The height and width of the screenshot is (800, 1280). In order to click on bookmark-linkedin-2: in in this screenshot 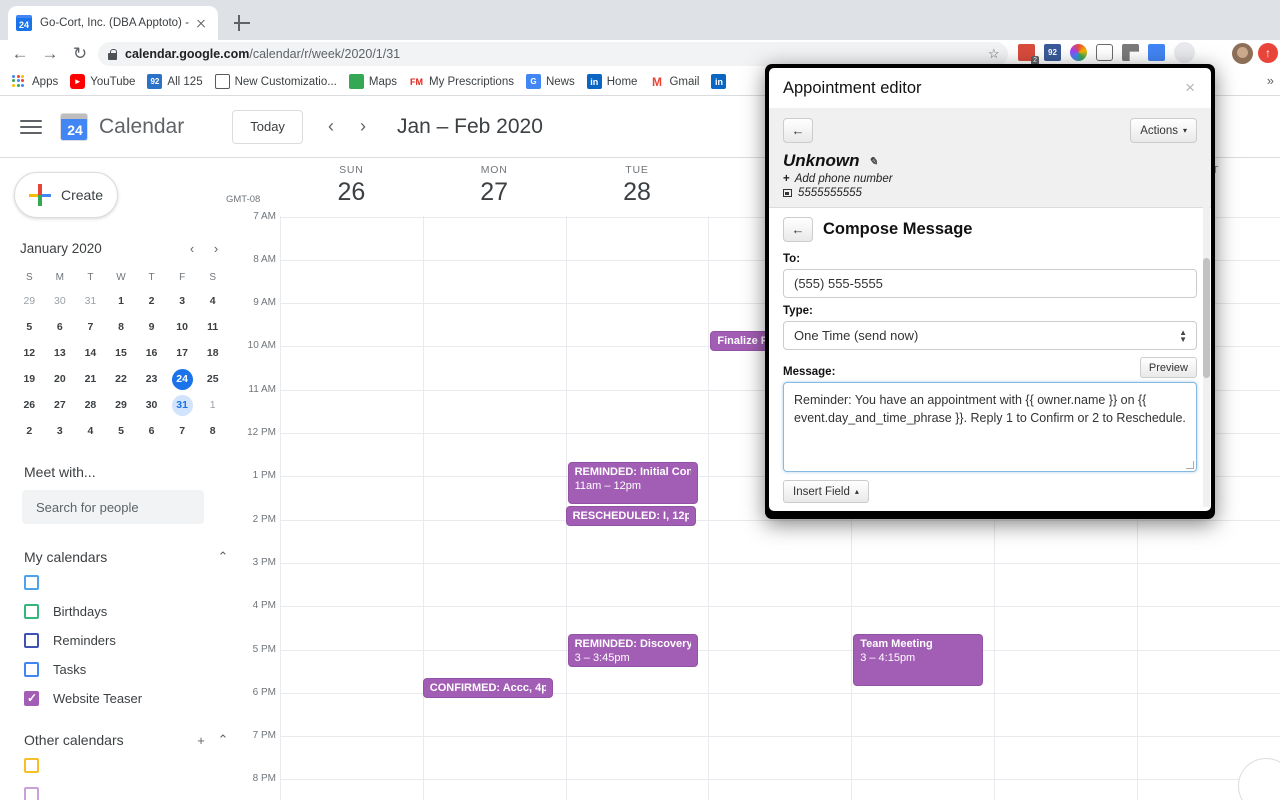, I will do `click(723, 82)`.